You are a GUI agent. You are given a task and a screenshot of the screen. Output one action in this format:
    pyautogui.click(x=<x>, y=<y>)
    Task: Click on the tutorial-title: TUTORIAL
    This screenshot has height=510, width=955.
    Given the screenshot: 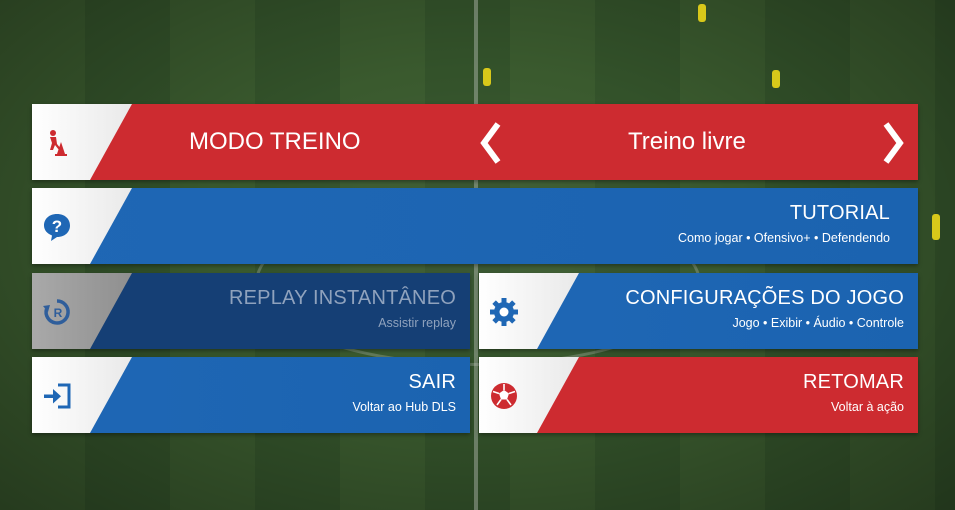 What is the action you would take?
    pyautogui.click(x=839, y=213)
    